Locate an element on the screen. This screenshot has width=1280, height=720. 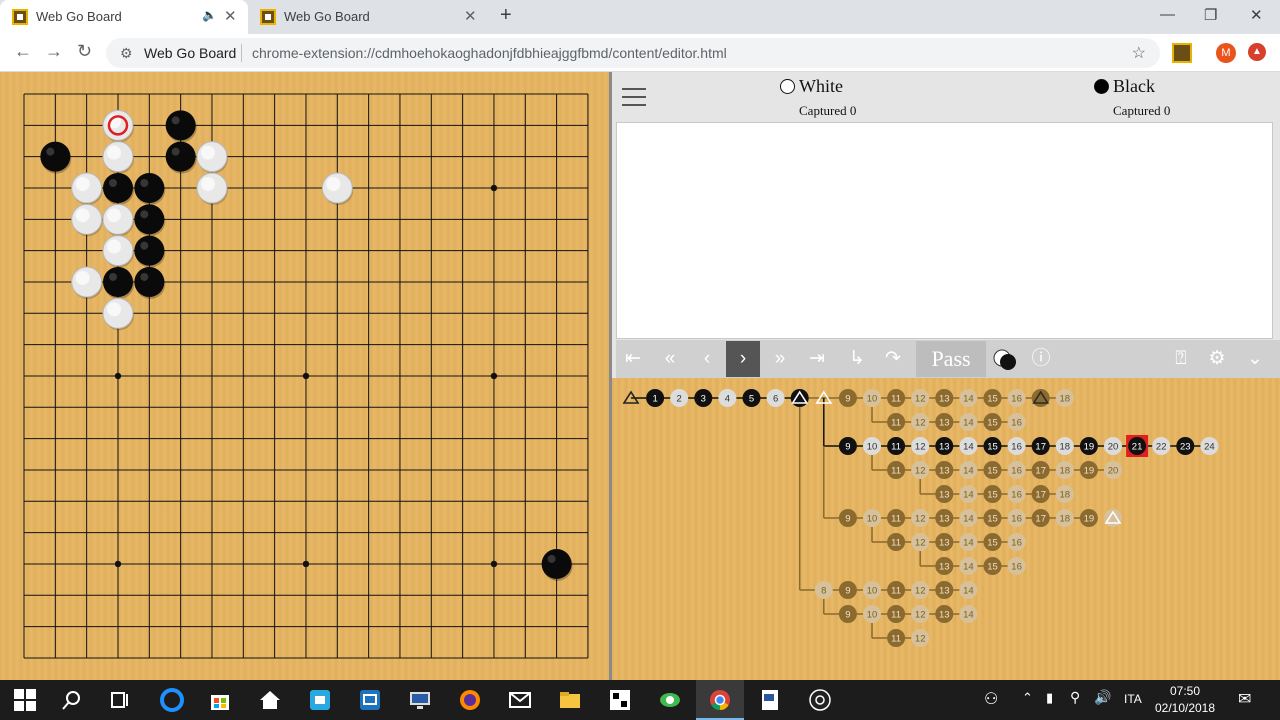
task-view-icon is located at coordinates (120, 700).